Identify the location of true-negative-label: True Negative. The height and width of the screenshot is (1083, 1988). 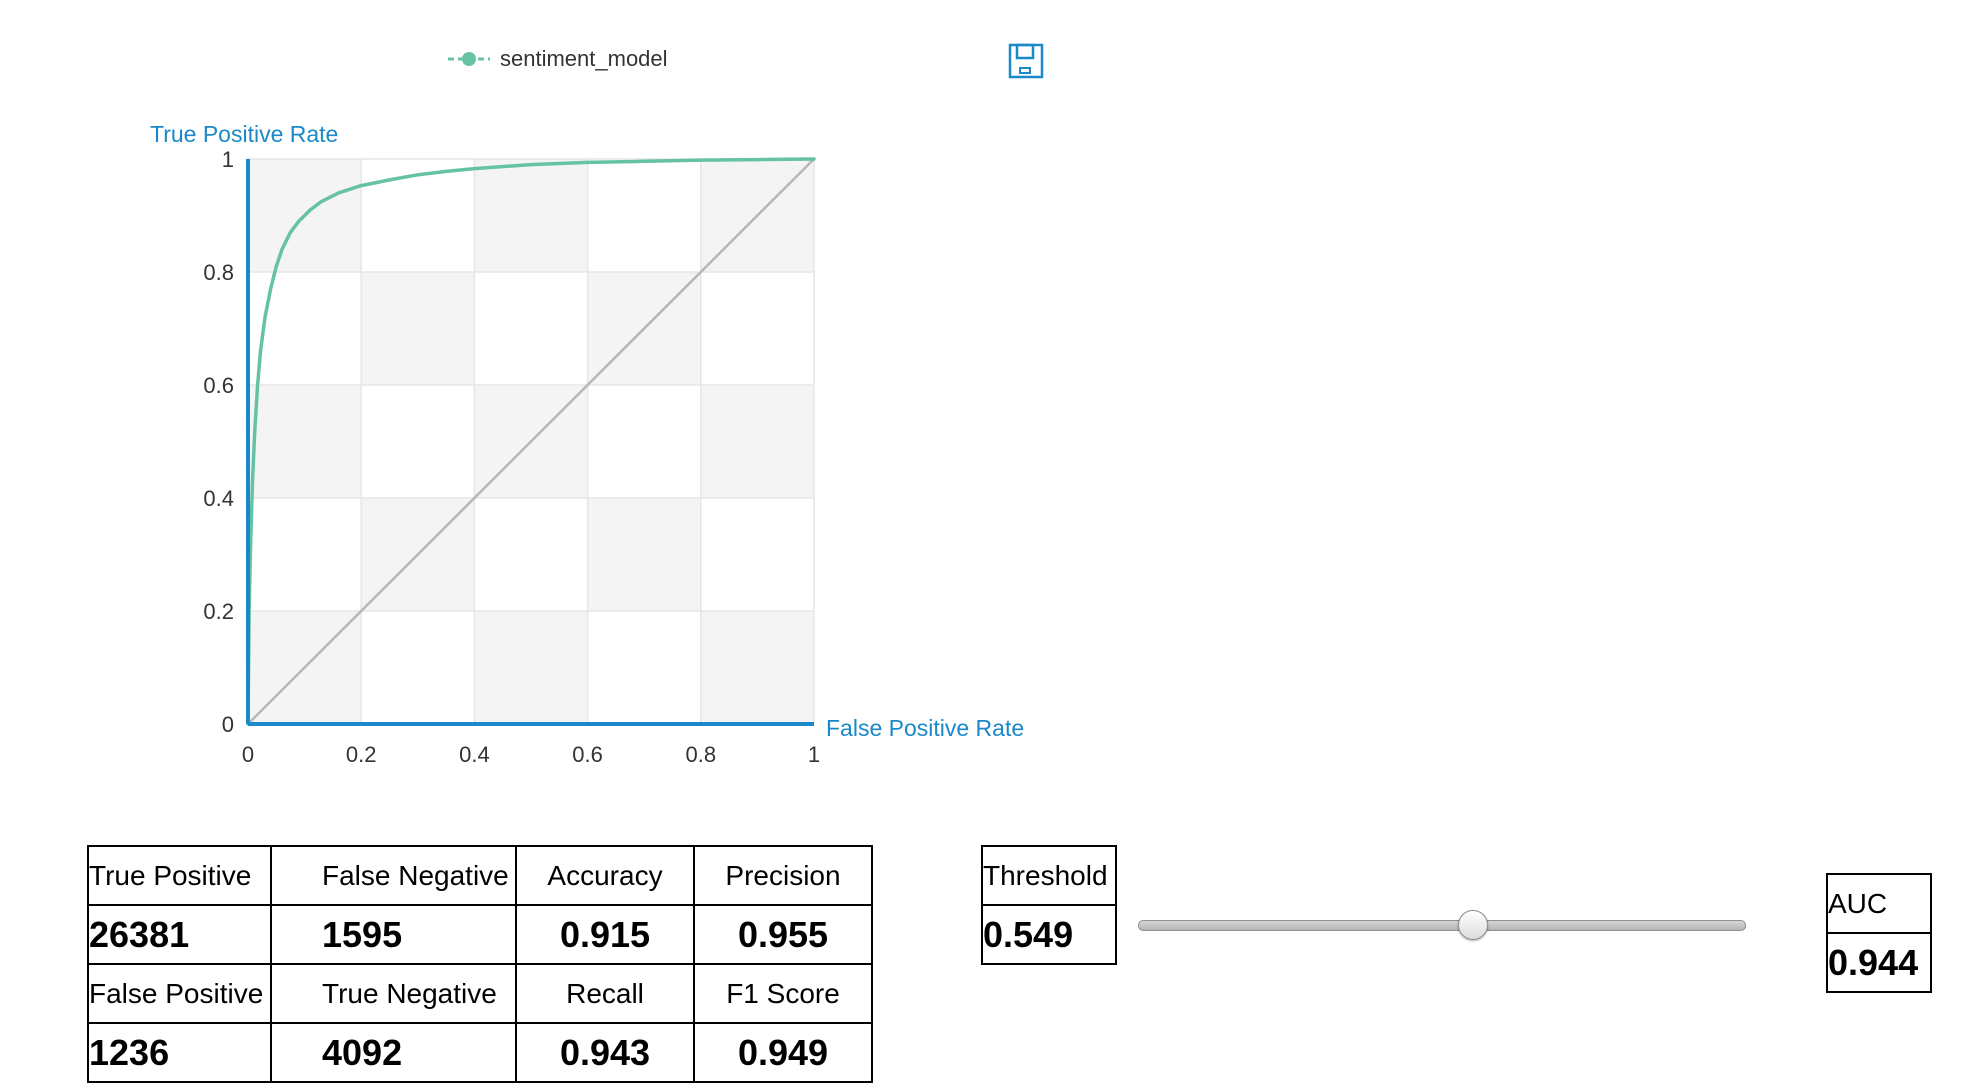
(393, 993).